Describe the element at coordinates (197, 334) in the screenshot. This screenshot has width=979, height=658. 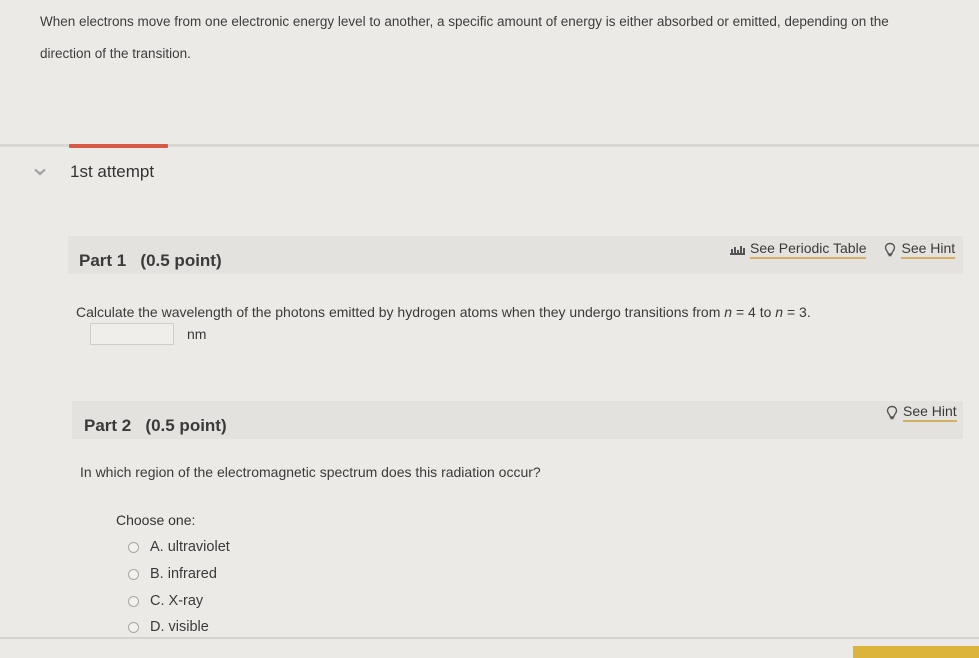
I see `unit-label: nm` at that location.